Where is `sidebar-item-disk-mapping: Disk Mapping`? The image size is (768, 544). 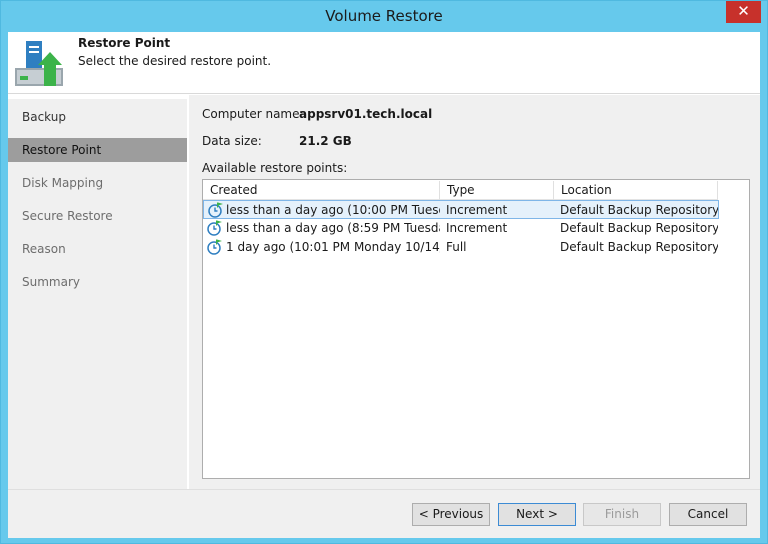 sidebar-item-disk-mapping: Disk Mapping is located at coordinates (63, 183).